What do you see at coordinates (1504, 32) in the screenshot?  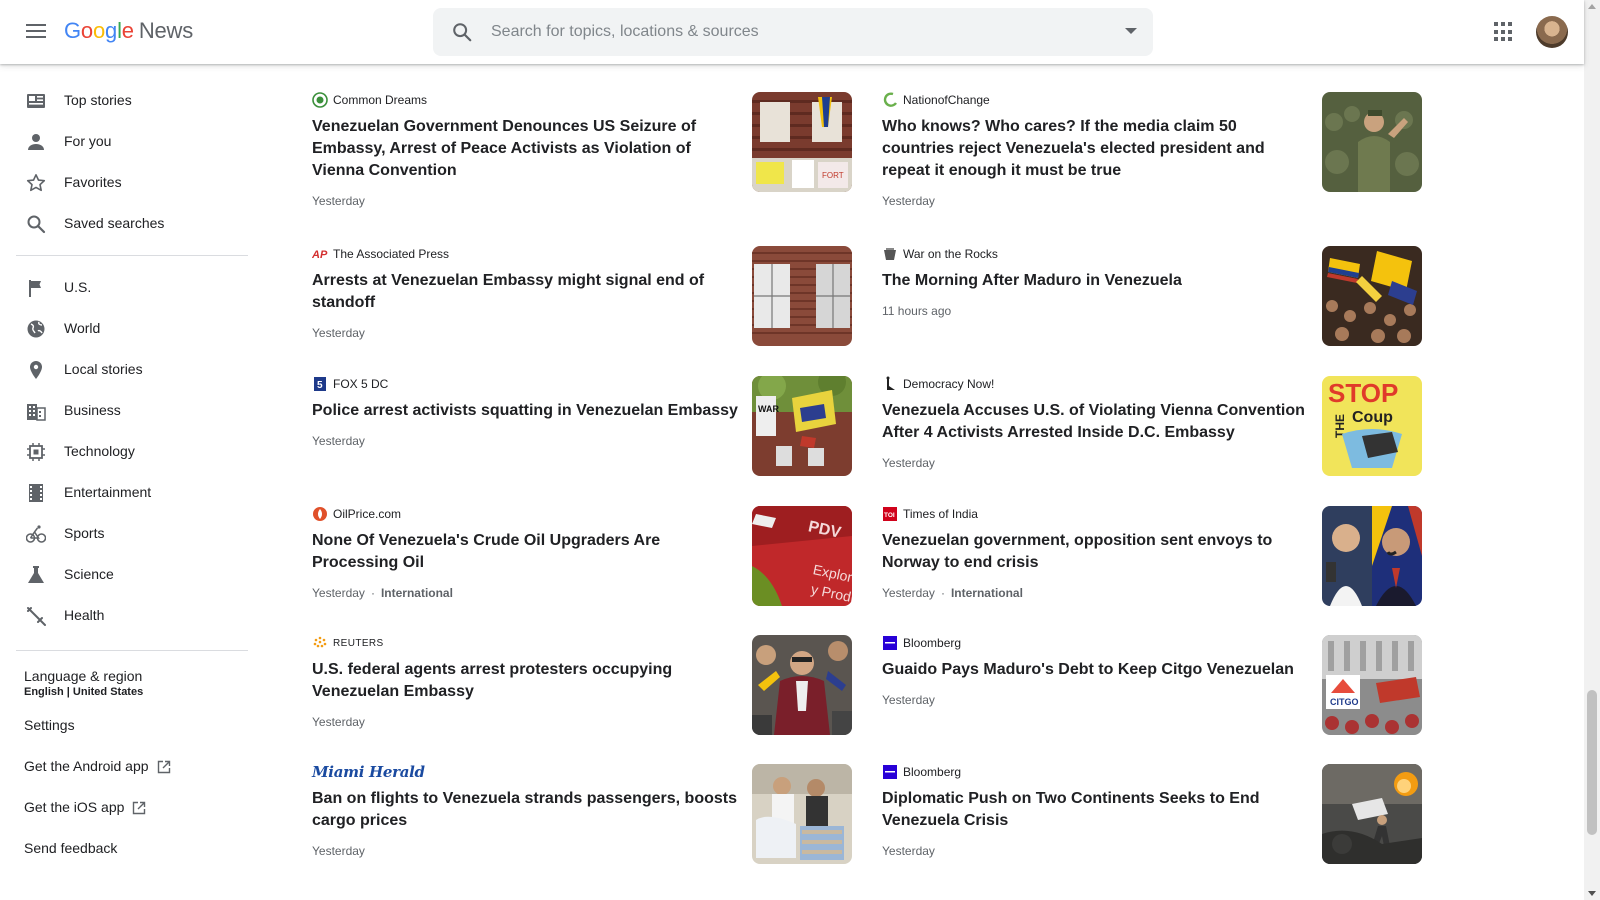 I see `google-apps-icon` at bounding box center [1504, 32].